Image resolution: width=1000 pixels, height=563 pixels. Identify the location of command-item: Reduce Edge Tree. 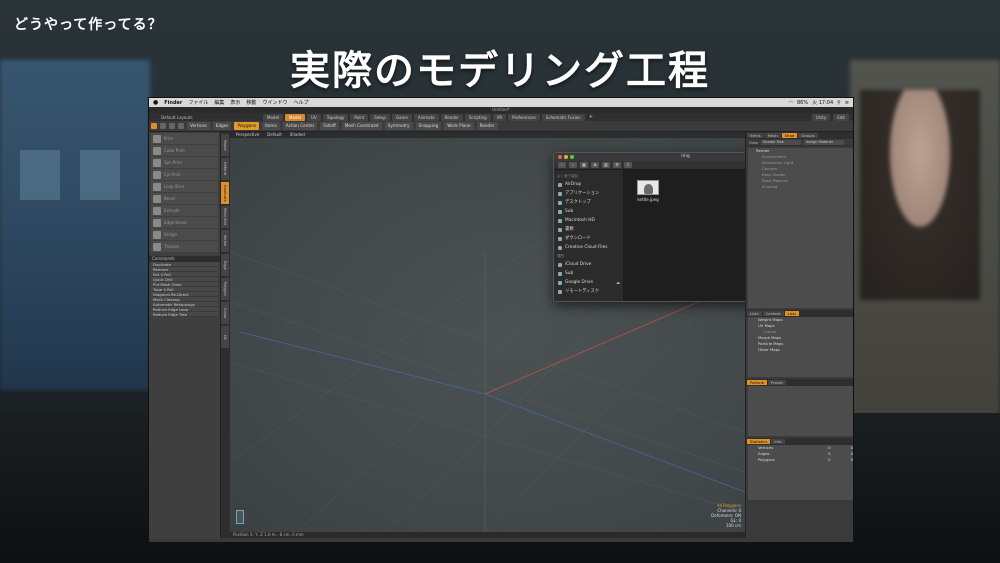
(184, 314).